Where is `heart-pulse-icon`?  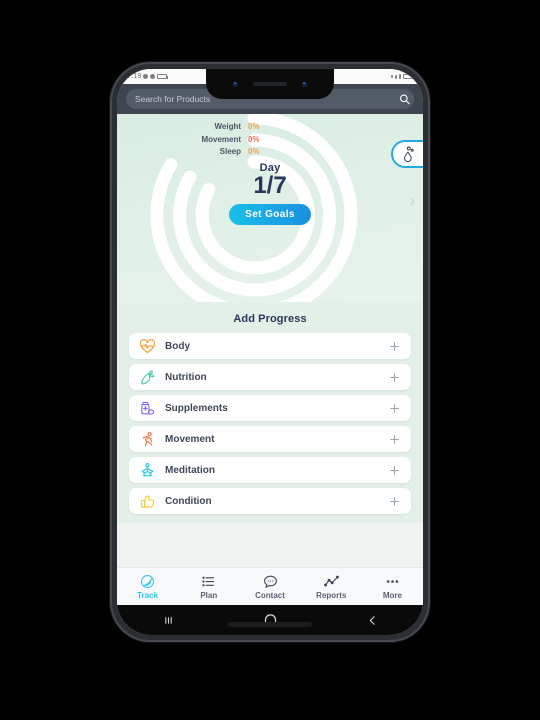 heart-pulse-icon is located at coordinates (147, 346).